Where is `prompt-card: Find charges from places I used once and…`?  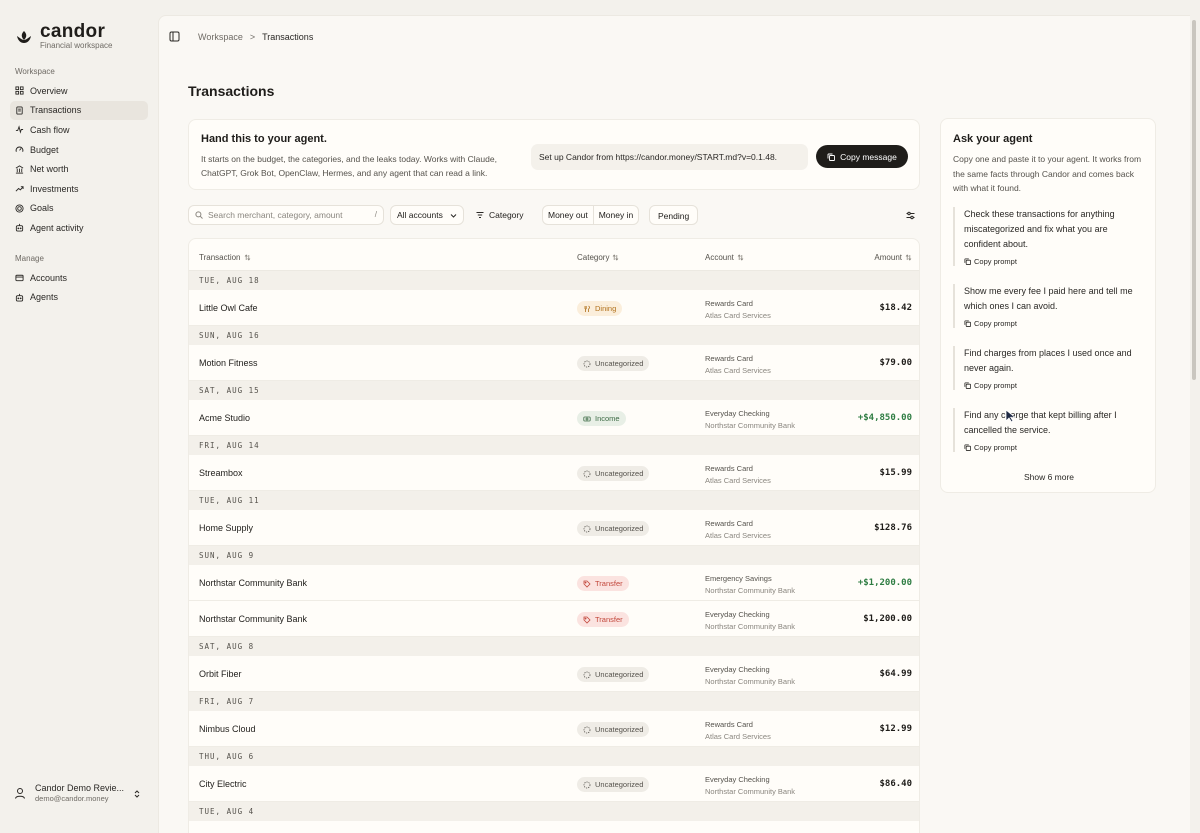
prompt-card: Find charges from places I used once and… is located at coordinates (1049, 368).